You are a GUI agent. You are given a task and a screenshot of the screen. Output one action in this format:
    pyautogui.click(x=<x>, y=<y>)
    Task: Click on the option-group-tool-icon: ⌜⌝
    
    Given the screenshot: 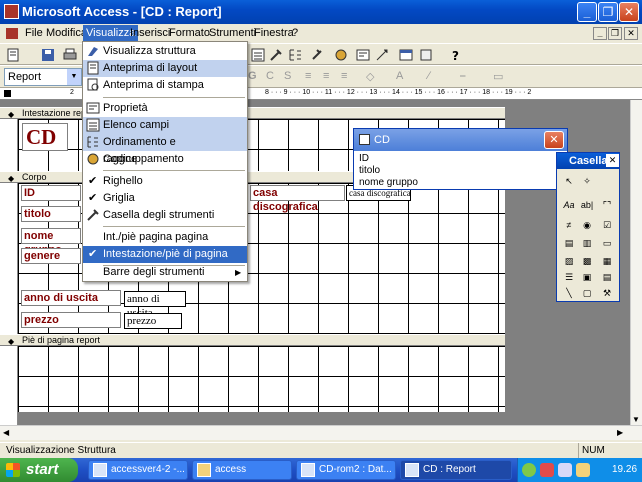 What is the action you would take?
    pyautogui.click(x=607, y=205)
    